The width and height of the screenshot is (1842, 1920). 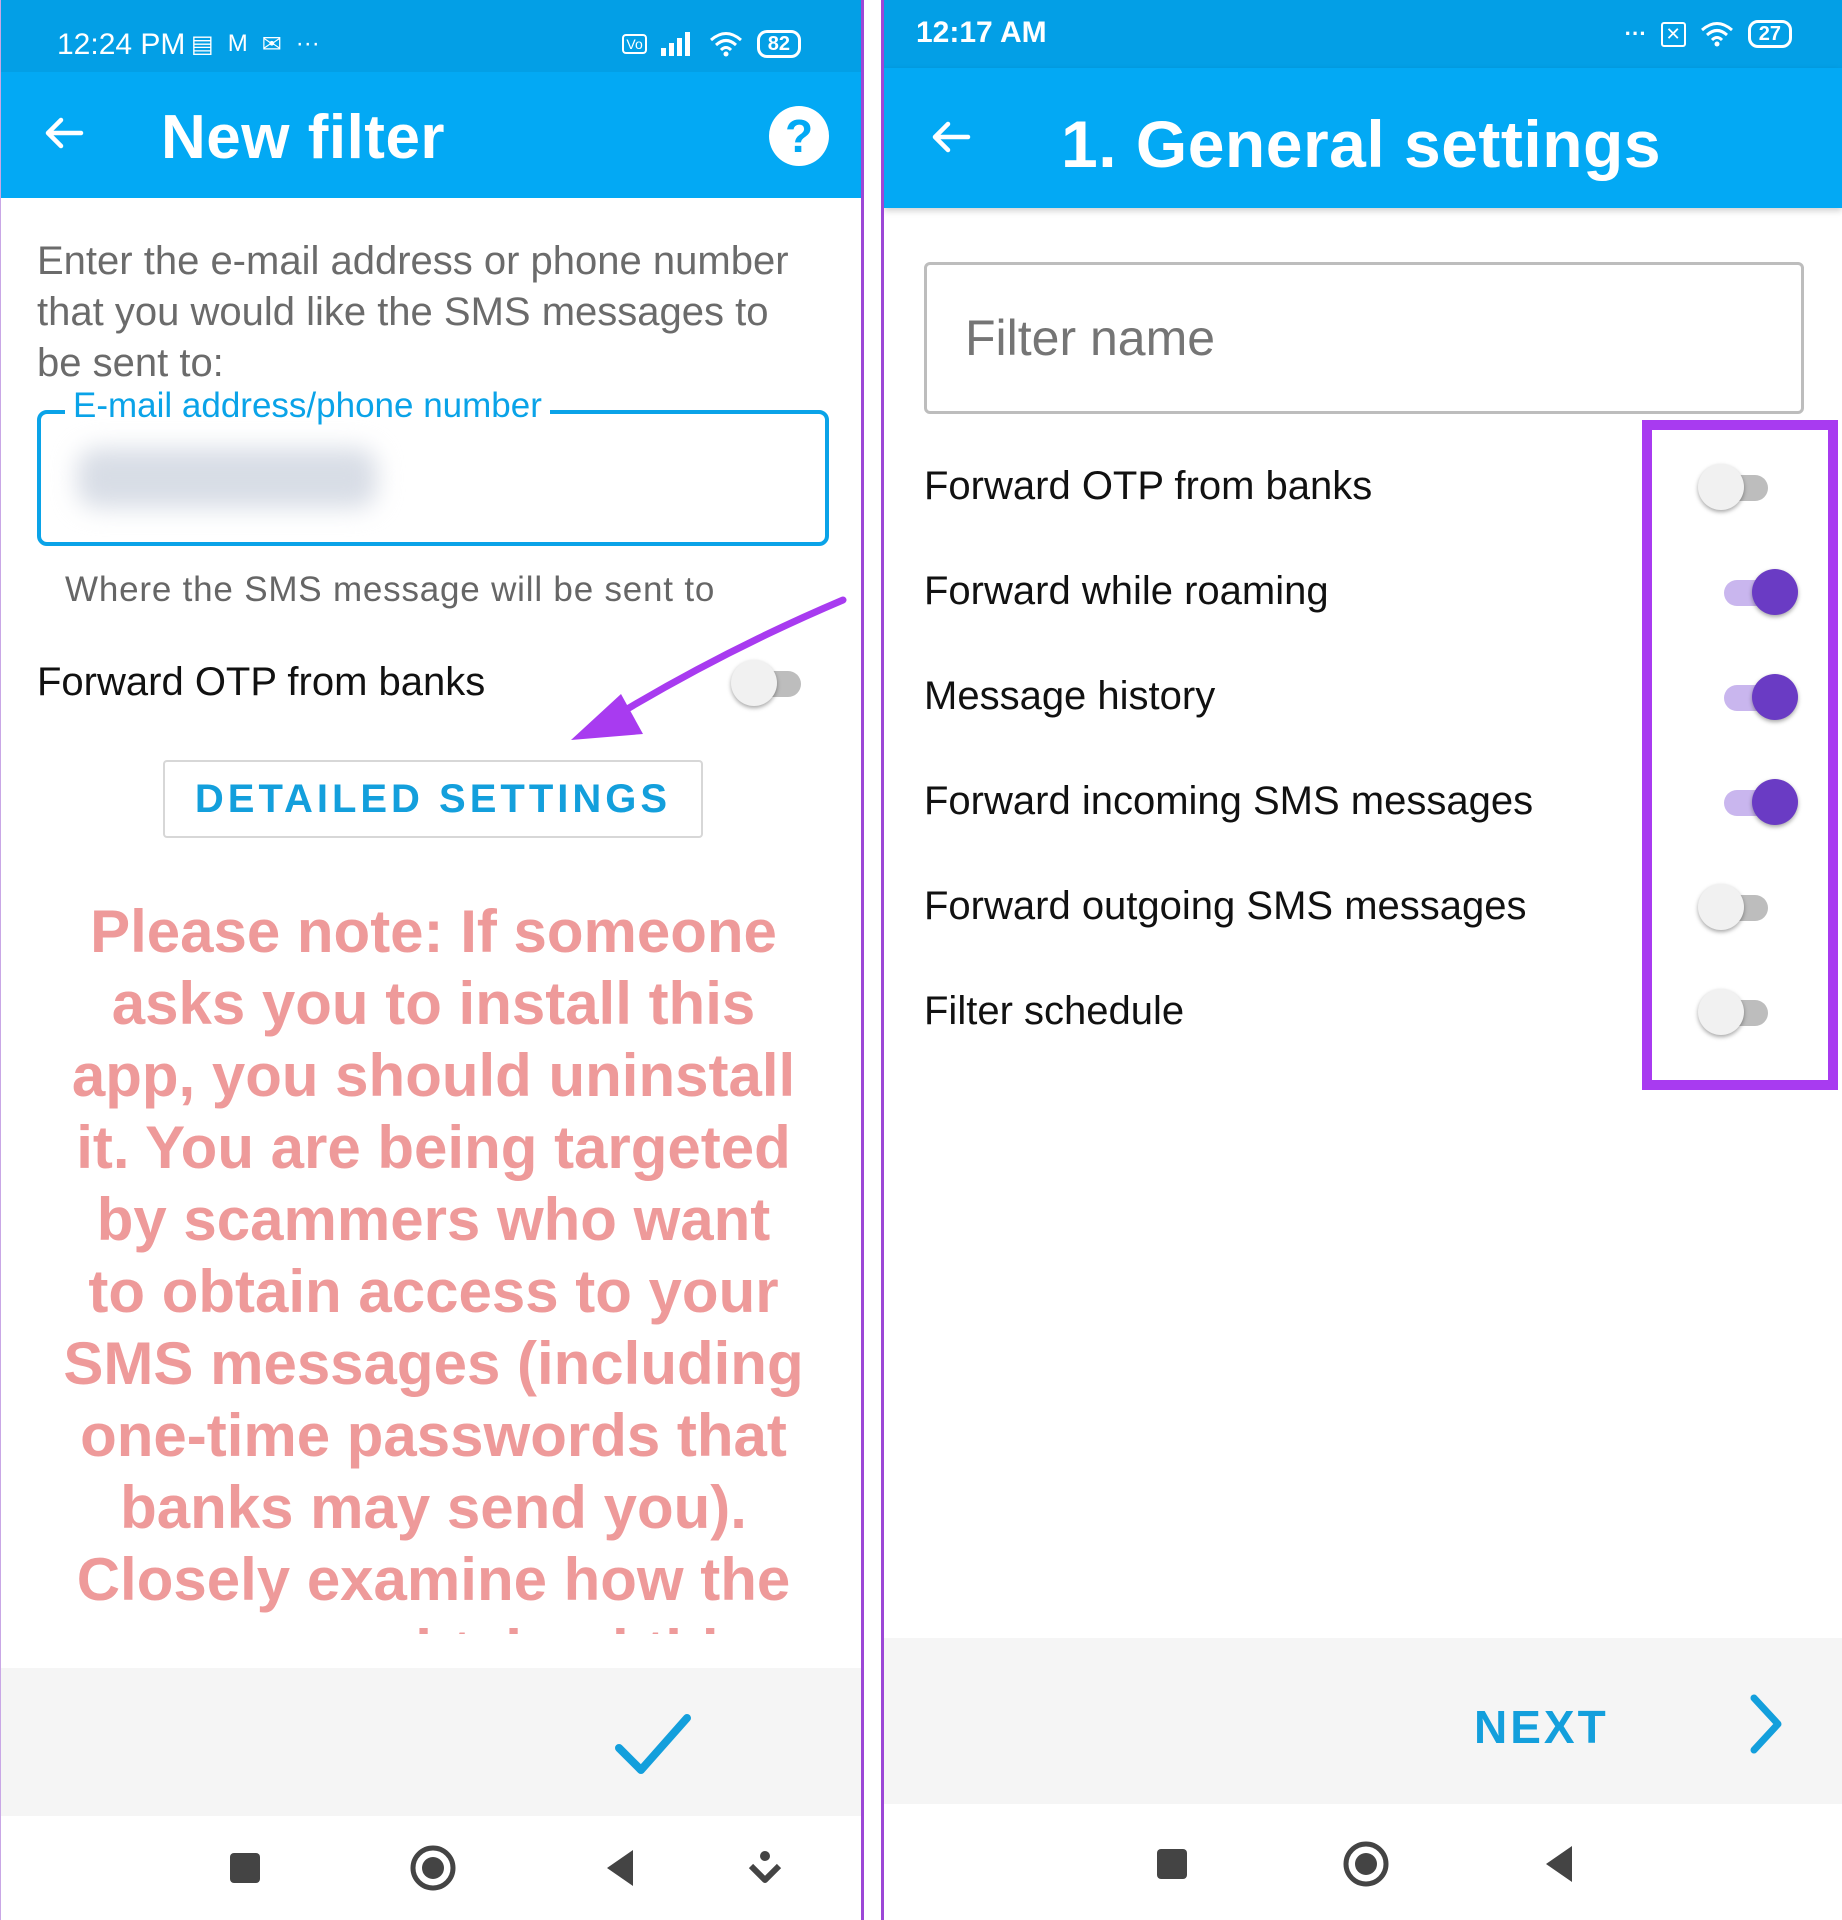 I want to click on annotation-arrow-icon, so click(x=709, y=668).